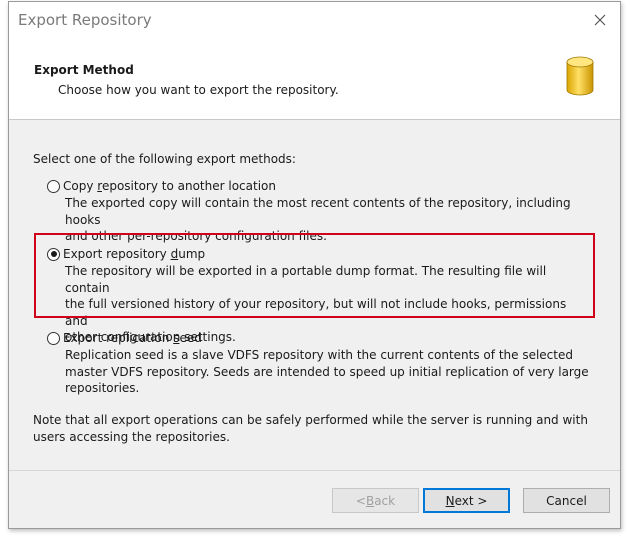  I want to click on database-icon, so click(580, 76).